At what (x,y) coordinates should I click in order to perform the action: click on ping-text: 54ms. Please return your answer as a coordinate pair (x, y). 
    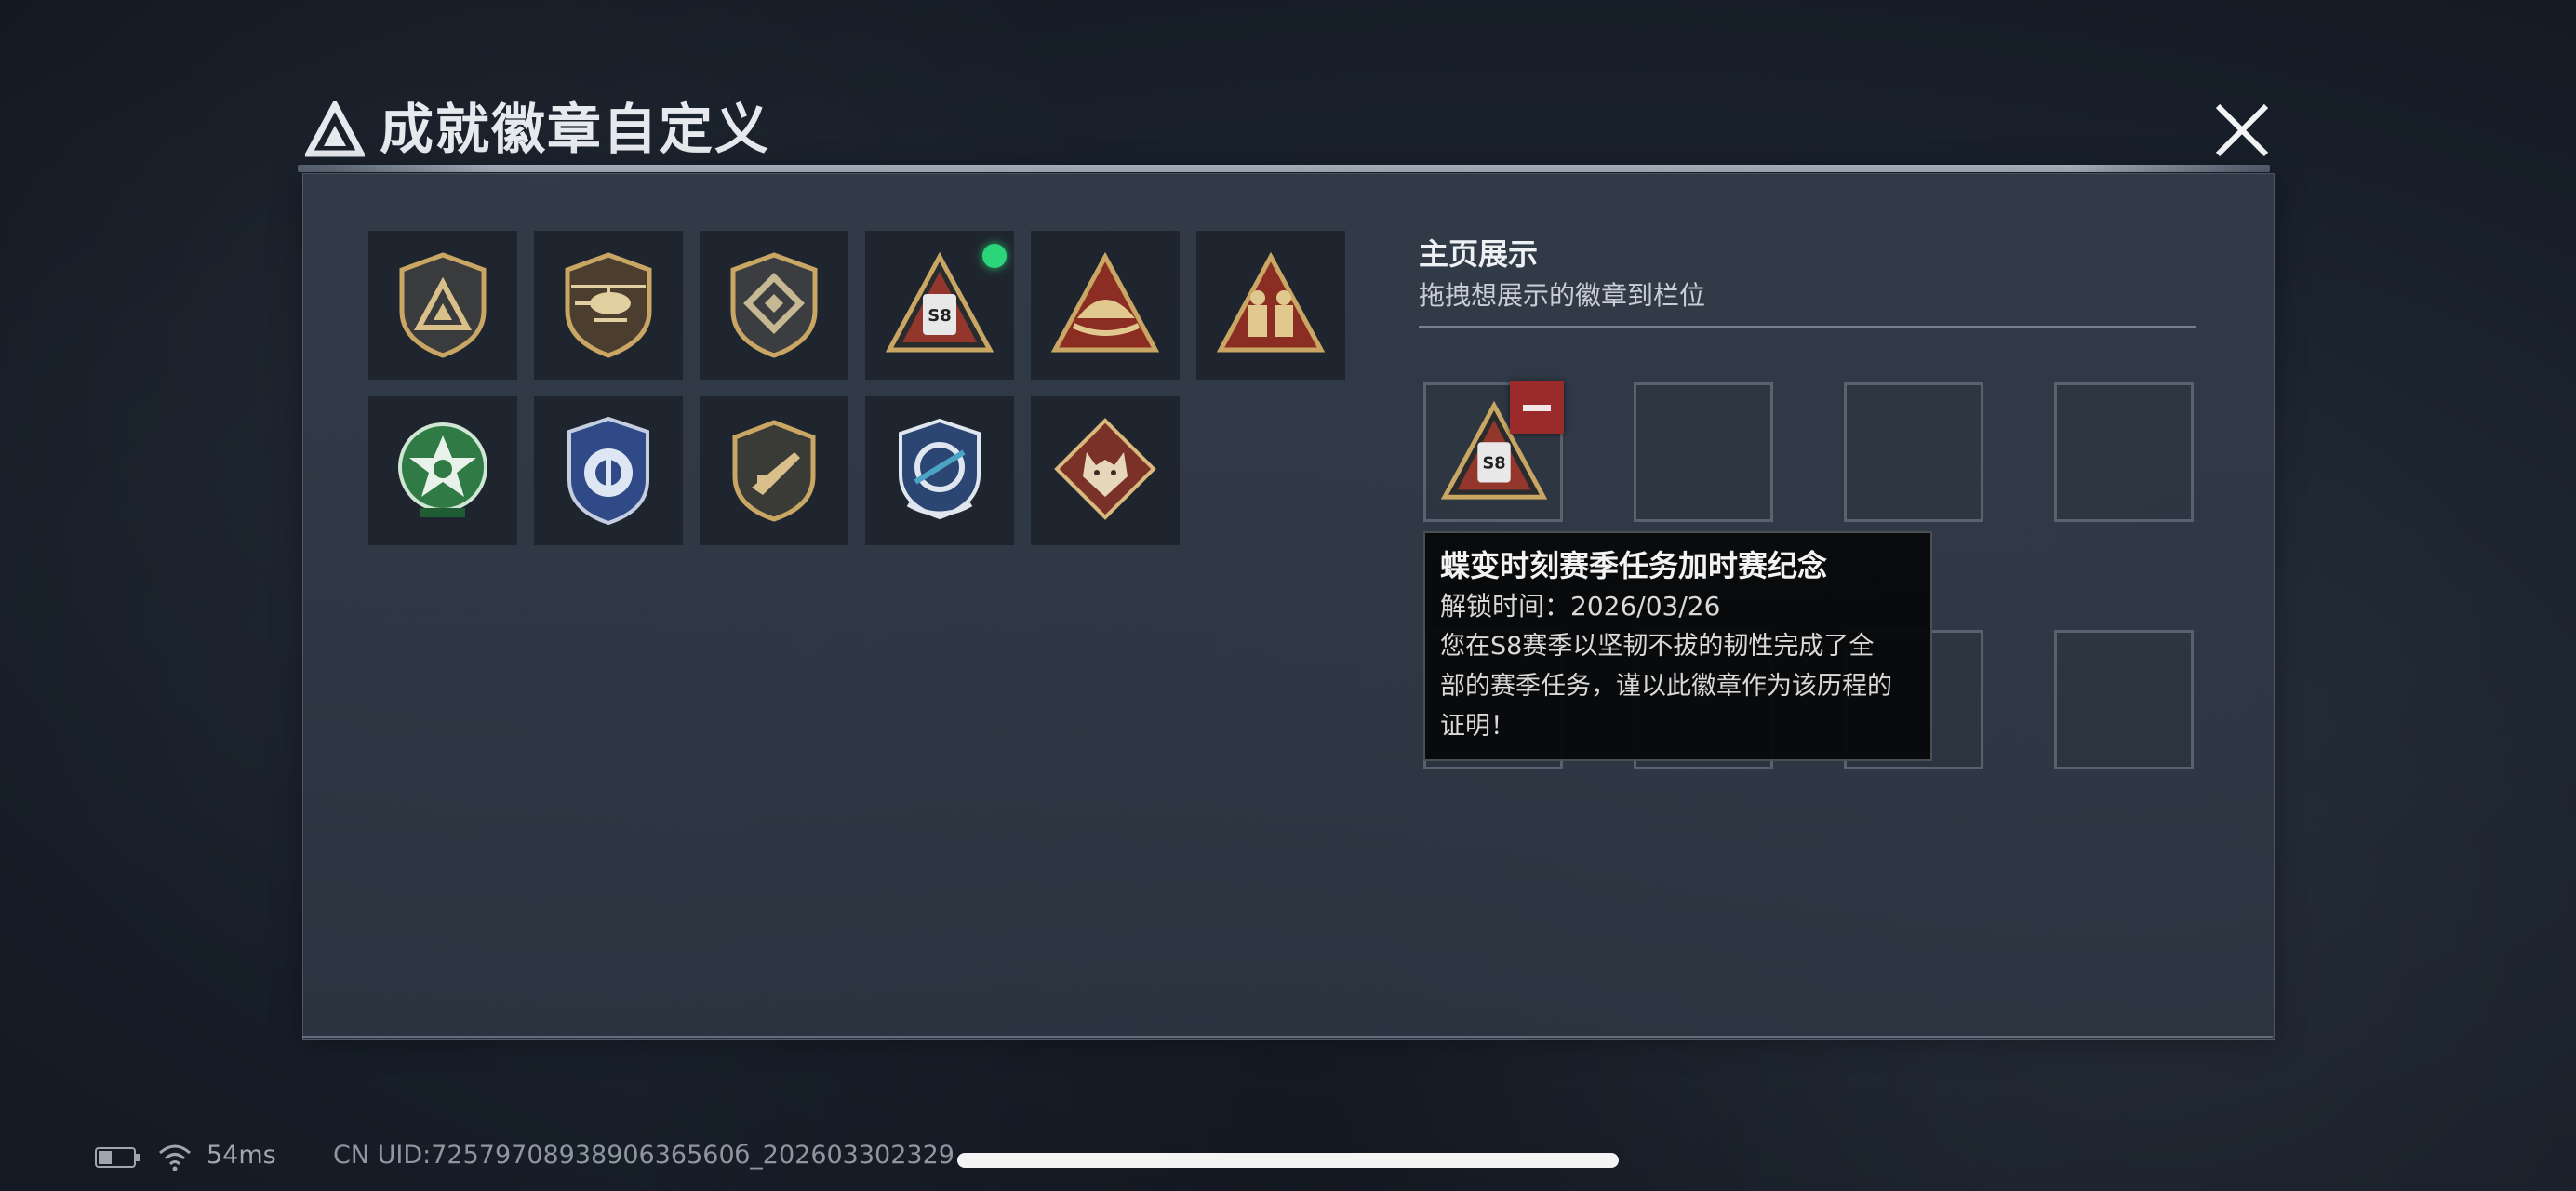
    Looking at the image, I should click on (241, 1155).